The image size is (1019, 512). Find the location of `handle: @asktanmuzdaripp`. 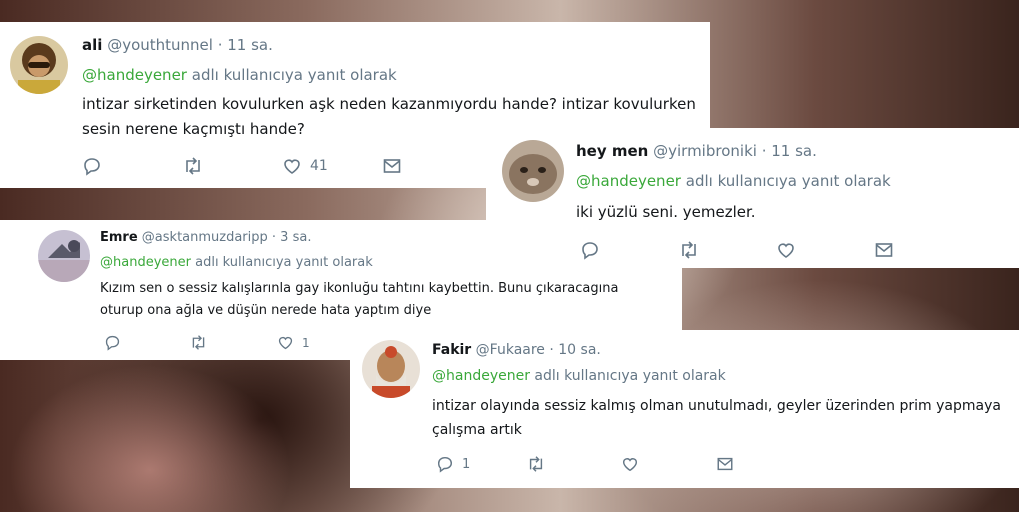

handle: @asktanmuzdaripp is located at coordinates (205, 237).